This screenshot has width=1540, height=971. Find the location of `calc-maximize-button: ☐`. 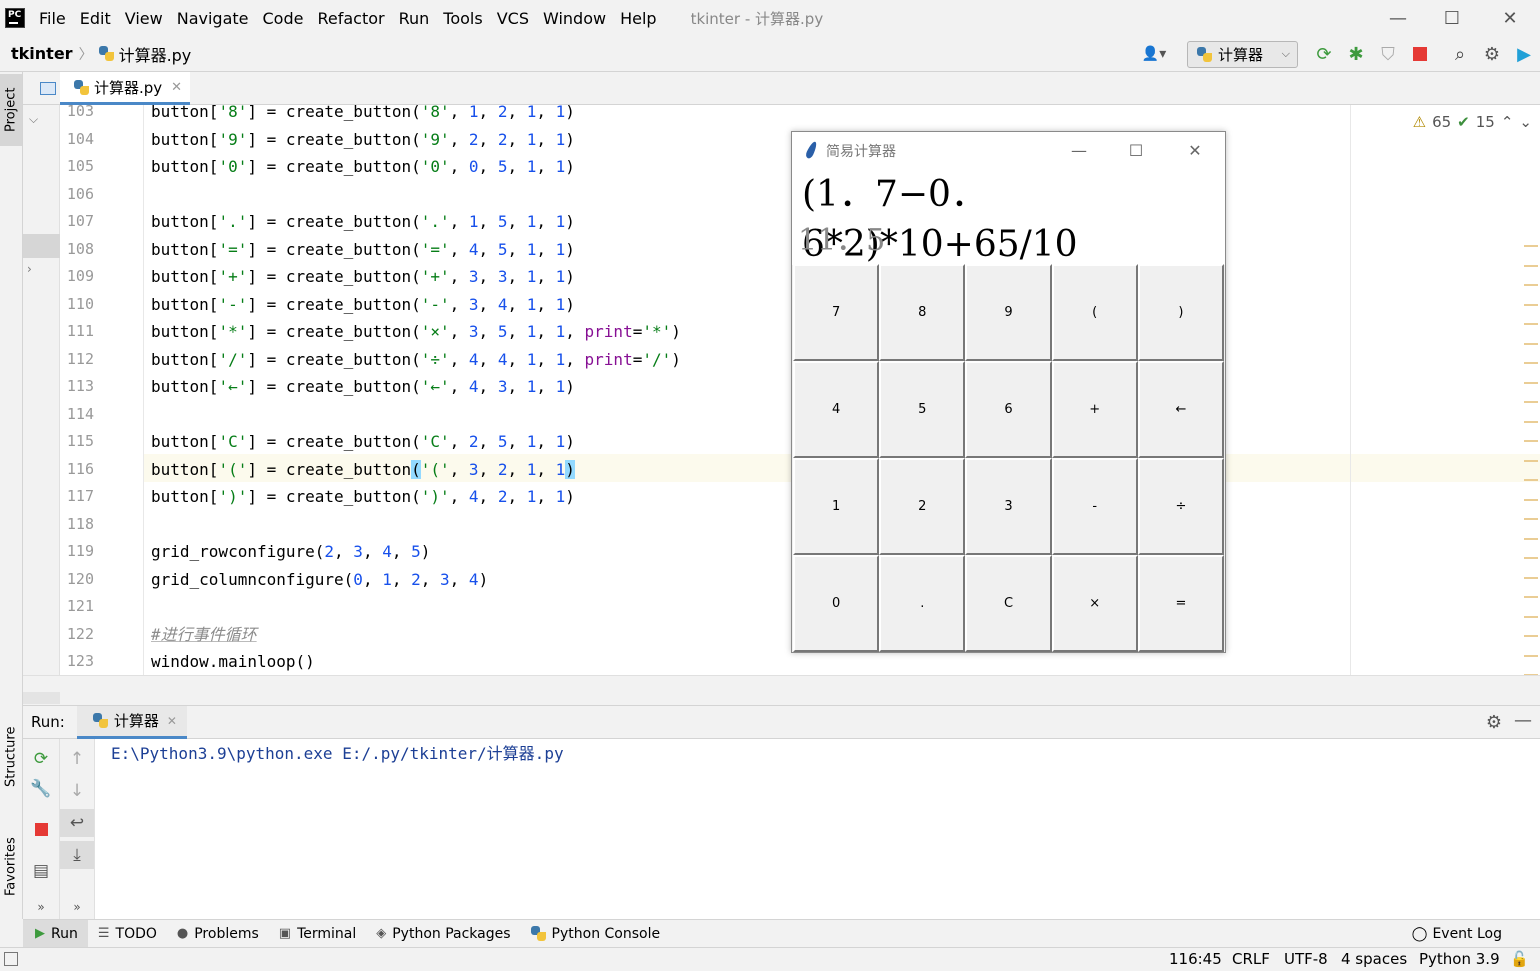

calc-maximize-button: ☐ is located at coordinates (1136, 150).